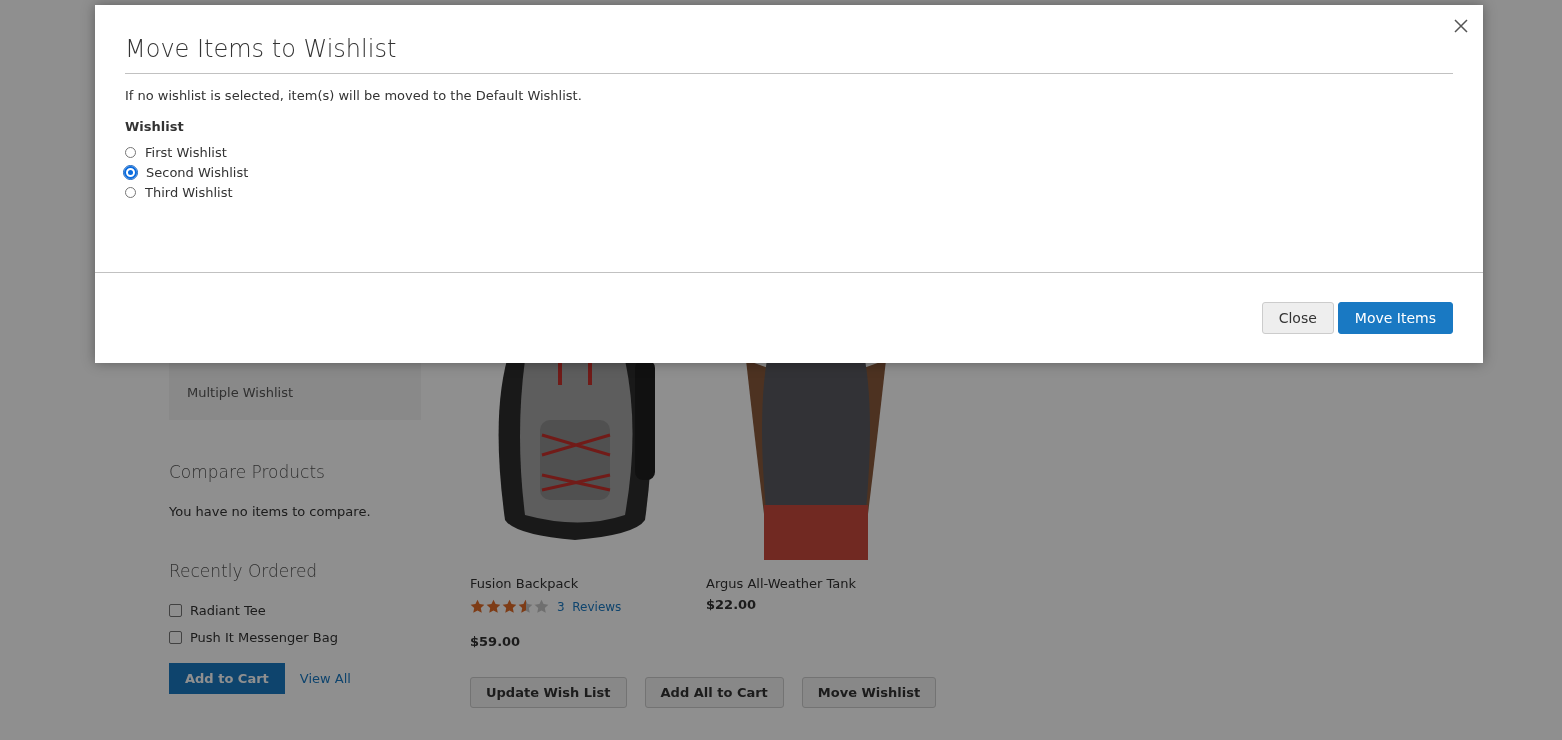  What do you see at coordinates (155, 126) in the screenshot?
I see `field-label: Wishlist` at bounding box center [155, 126].